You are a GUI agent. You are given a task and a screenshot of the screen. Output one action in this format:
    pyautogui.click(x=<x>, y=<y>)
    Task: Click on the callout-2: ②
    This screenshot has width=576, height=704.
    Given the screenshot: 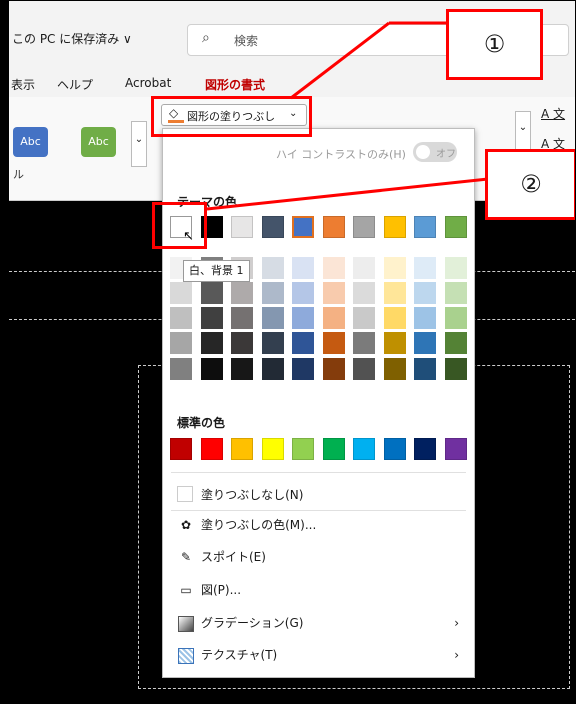 What is the action you would take?
    pyautogui.click(x=530, y=184)
    